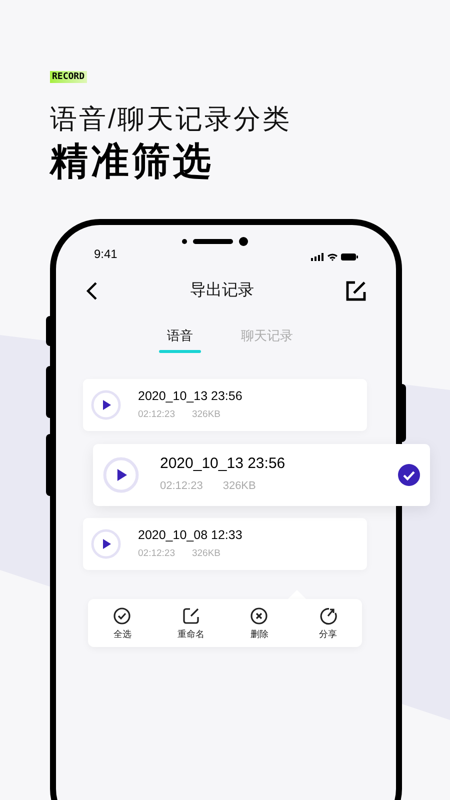  I want to click on action-button: 分享, so click(328, 623).